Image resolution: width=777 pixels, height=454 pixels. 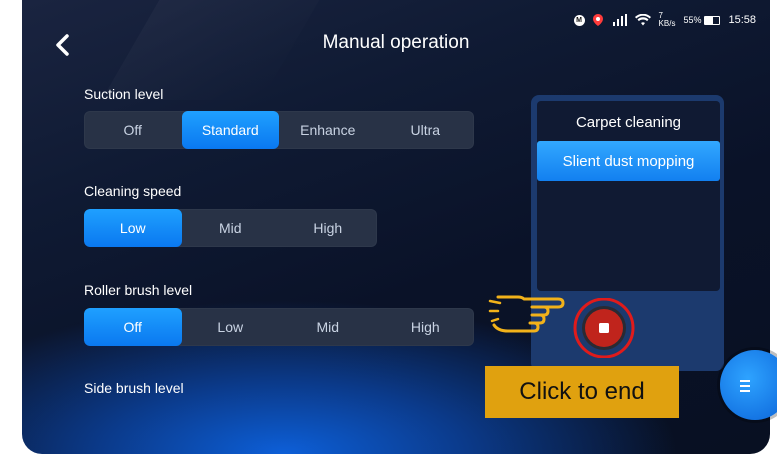 What do you see at coordinates (619, 20) in the screenshot?
I see `signal-icon` at bounding box center [619, 20].